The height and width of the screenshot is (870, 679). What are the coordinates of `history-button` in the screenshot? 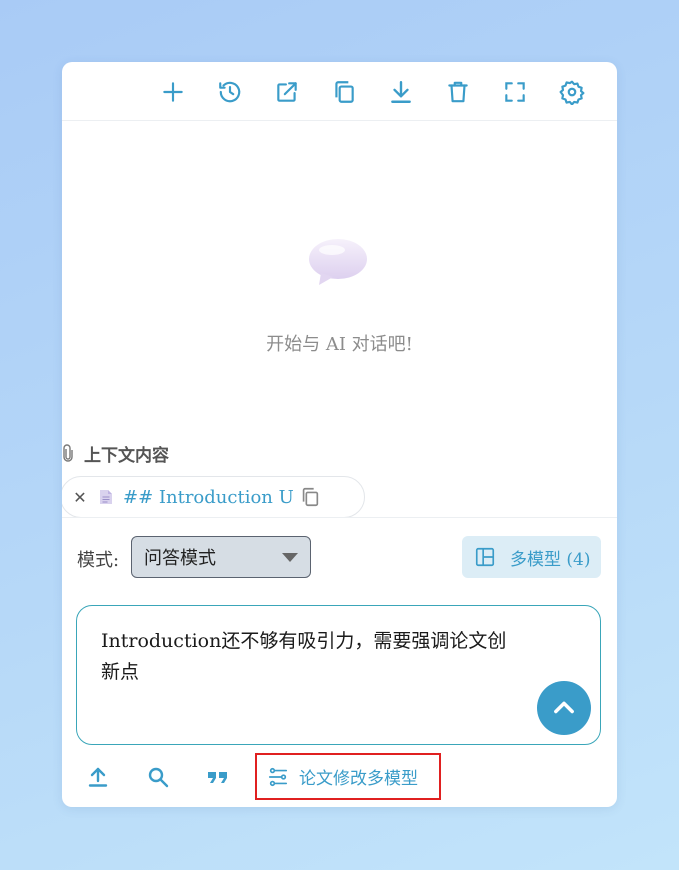 It's located at (230, 92).